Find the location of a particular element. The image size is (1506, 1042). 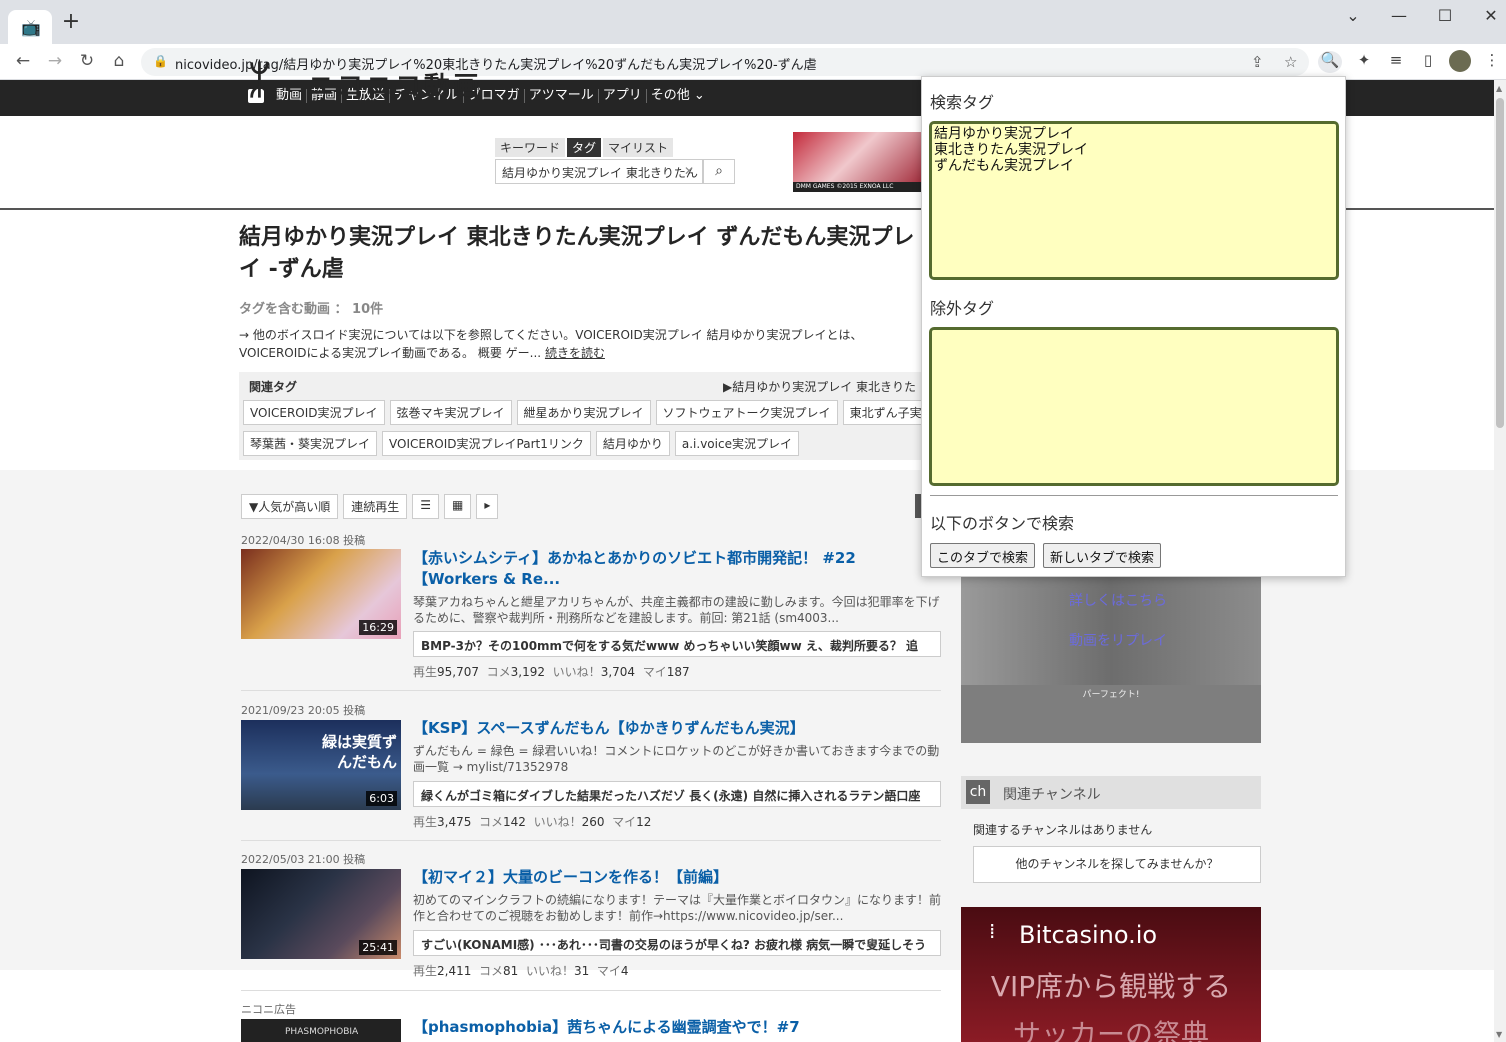

video-title: 【phasmophobia】茜ちゃんによる幽霊調査やで！#7 is located at coordinates (673, 1027).